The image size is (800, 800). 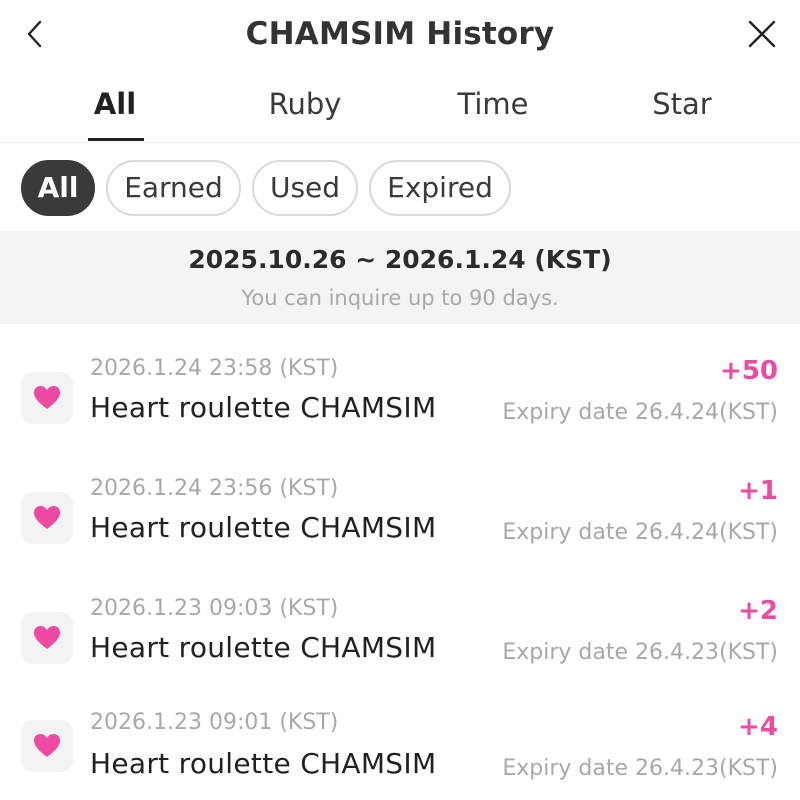 What do you see at coordinates (214, 722) in the screenshot?
I see `history-datetime: 2026.1.23 09:01 (KST)` at bounding box center [214, 722].